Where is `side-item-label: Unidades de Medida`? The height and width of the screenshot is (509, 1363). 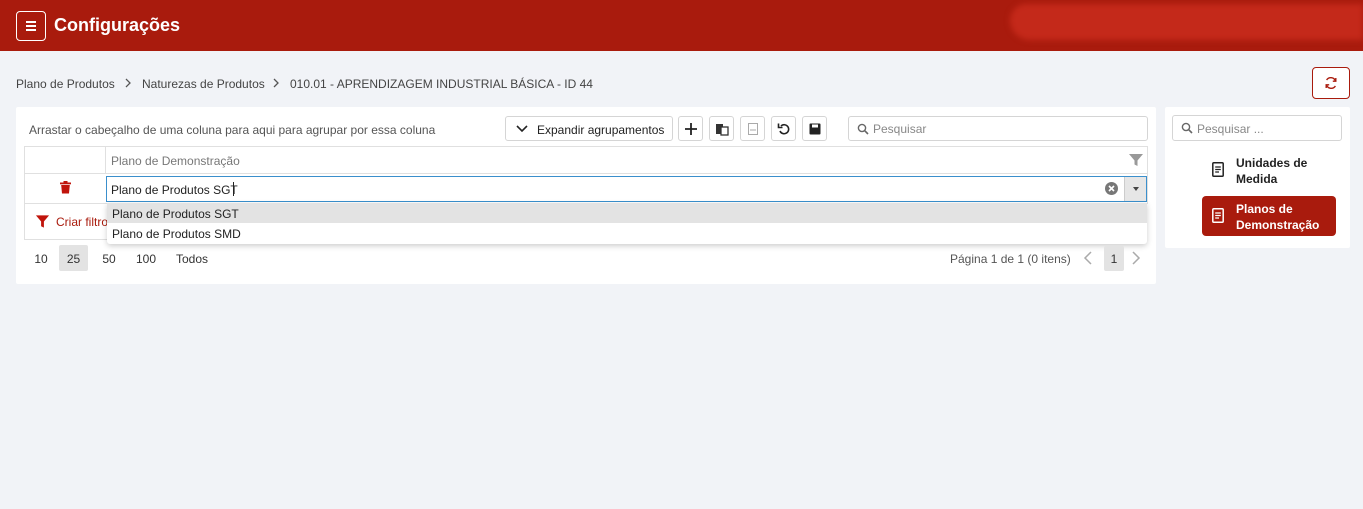
side-item-label: Unidades de Medida is located at coordinates (1272, 171).